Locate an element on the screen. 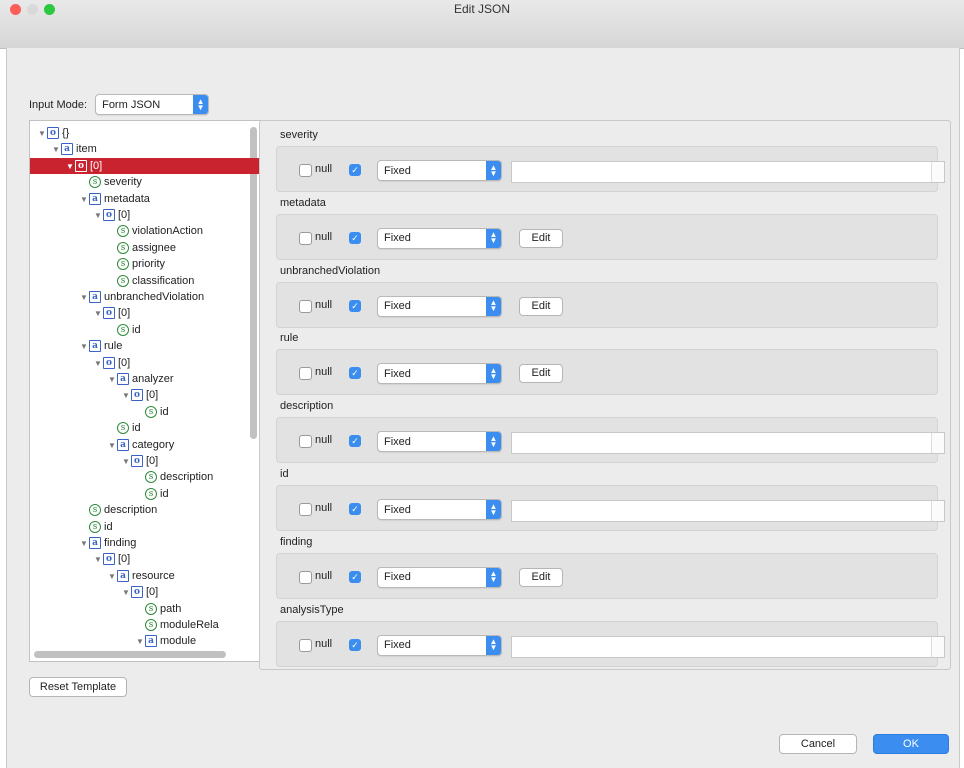  tree-node: s assignee is located at coordinates (103, 248).